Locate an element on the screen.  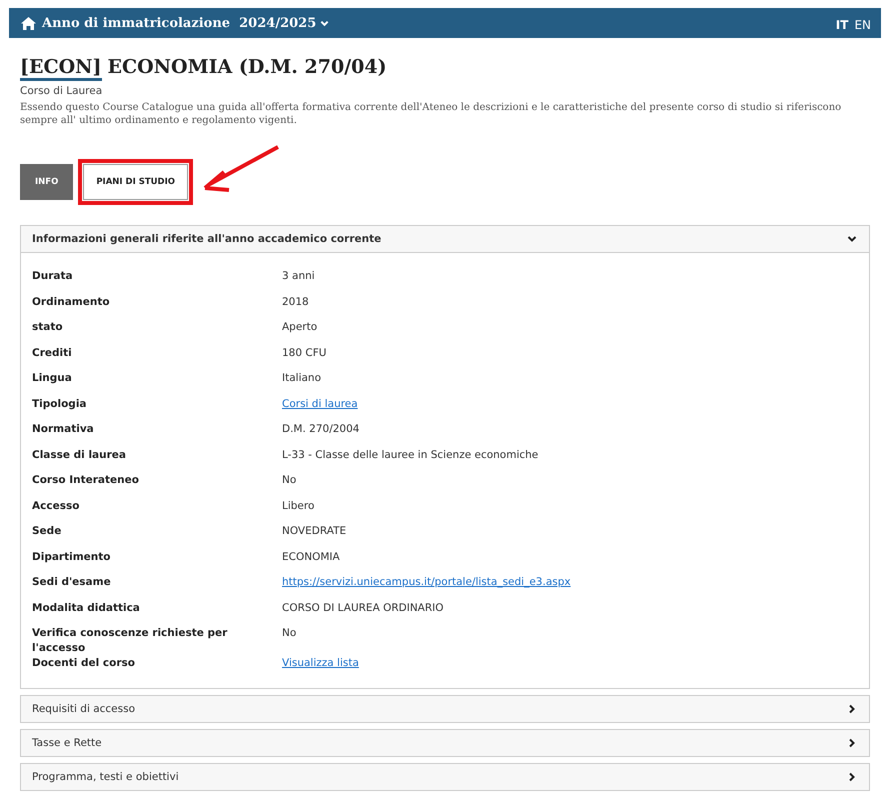
field-label: Modalita didattica is located at coordinates (86, 608).